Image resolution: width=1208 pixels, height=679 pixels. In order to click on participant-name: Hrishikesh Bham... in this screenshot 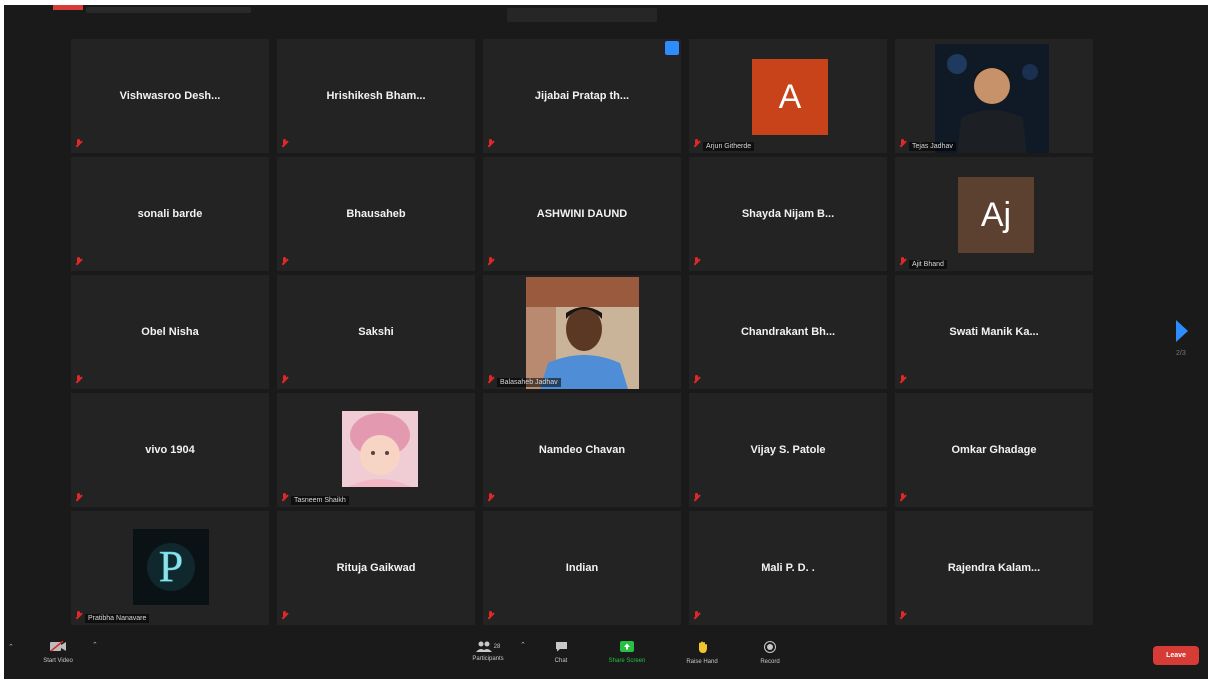, I will do `click(376, 96)`.